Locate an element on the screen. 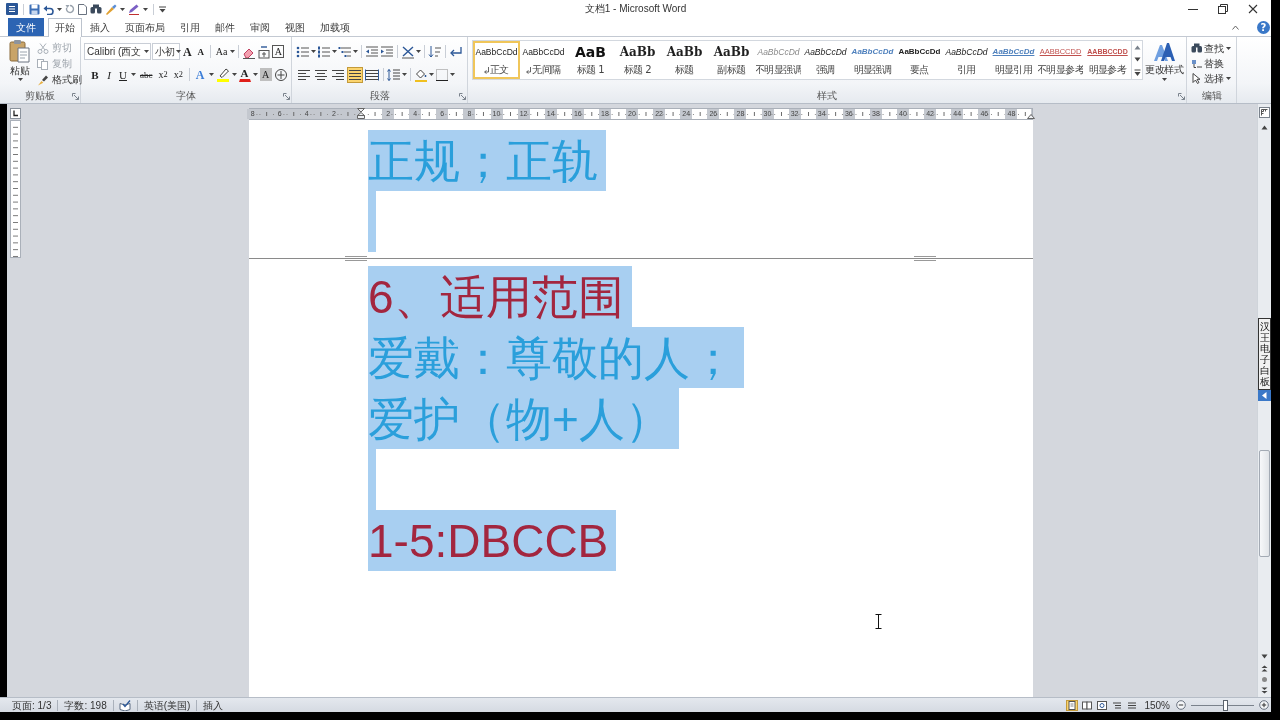 Image resolution: width=1280 pixels, height=720 pixels. zoom-out-icon is located at coordinates (1181, 705).